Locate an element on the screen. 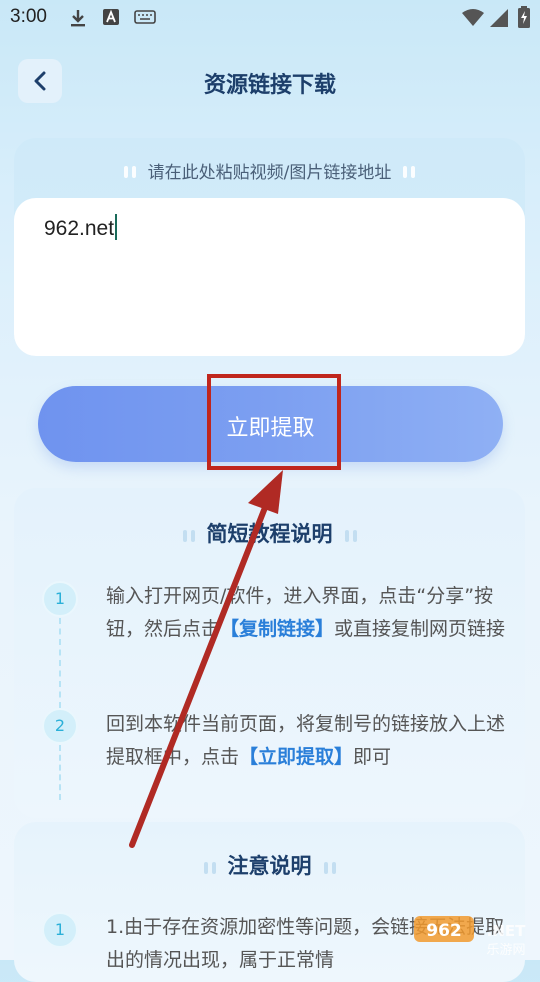  step-text: 回到本软件当前页面，将复制号的链接放入上述提取框中，点击【立即提取】即可 is located at coordinates (306, 740).